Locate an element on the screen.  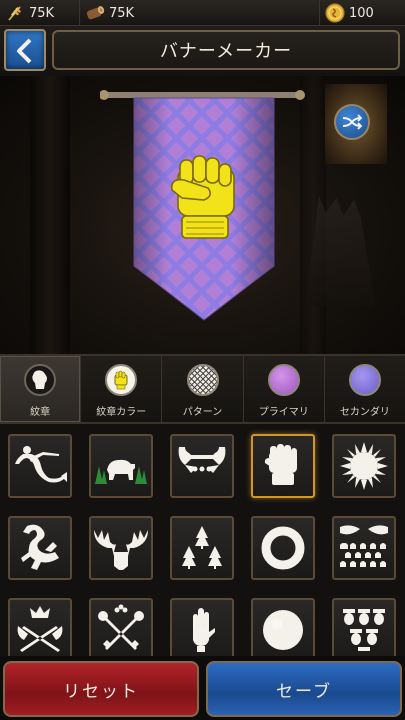
ring-sigil is located at coordinates (283, 548).